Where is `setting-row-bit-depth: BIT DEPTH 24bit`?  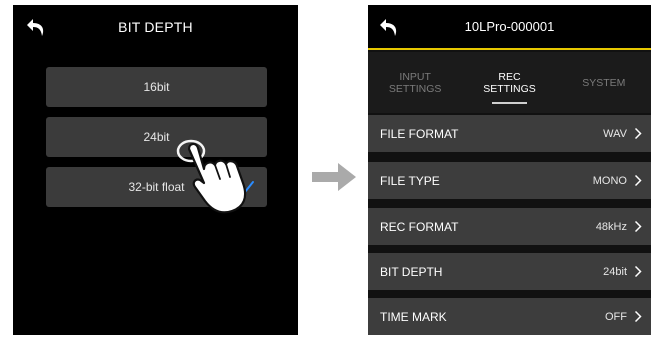
setting-row-bit-depth: BIT DEPTH 24bit is located at coordinates (509, 271).